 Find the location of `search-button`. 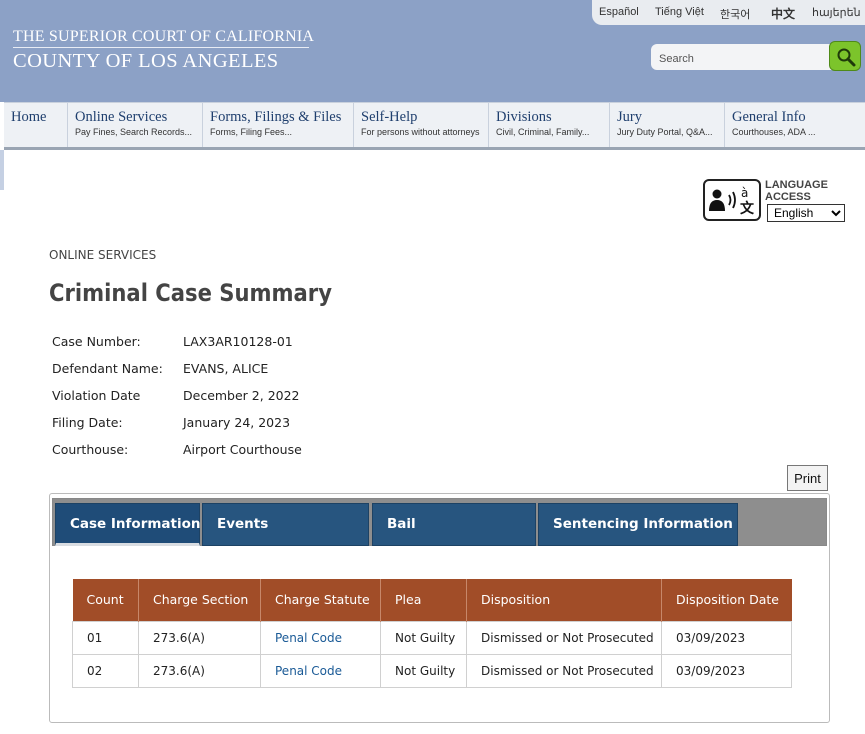

search-button is located at coordinates (845, 56).